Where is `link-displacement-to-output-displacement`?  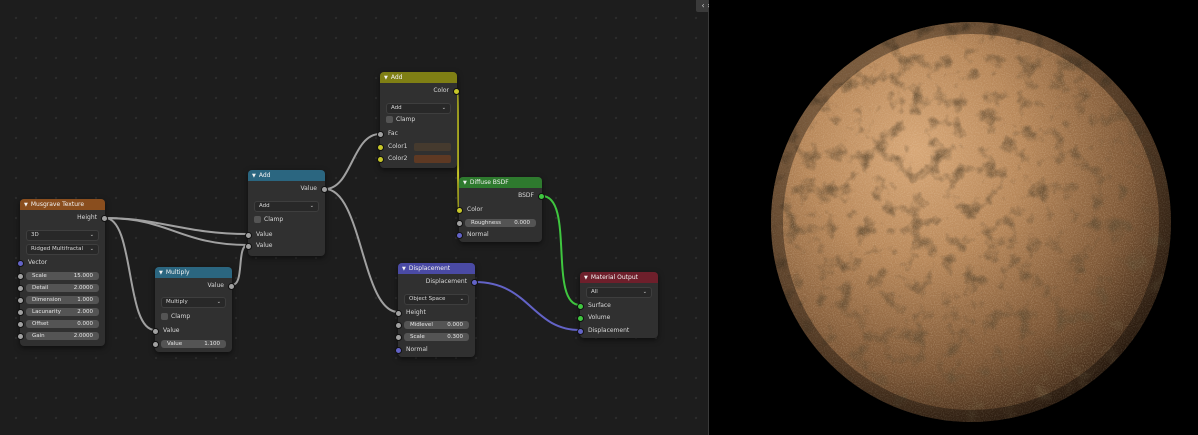 link-displacement-to-output-displacement is located at coordinates (527, 306).